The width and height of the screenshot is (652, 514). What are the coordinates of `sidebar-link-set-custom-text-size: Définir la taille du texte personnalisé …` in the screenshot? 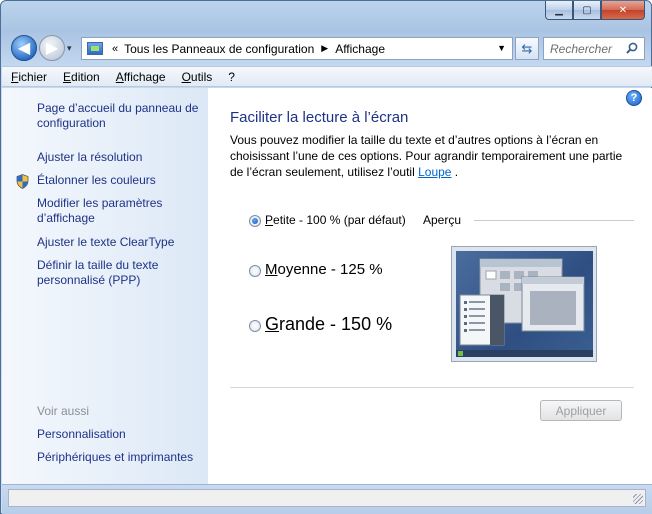 It's located at (112, 273).